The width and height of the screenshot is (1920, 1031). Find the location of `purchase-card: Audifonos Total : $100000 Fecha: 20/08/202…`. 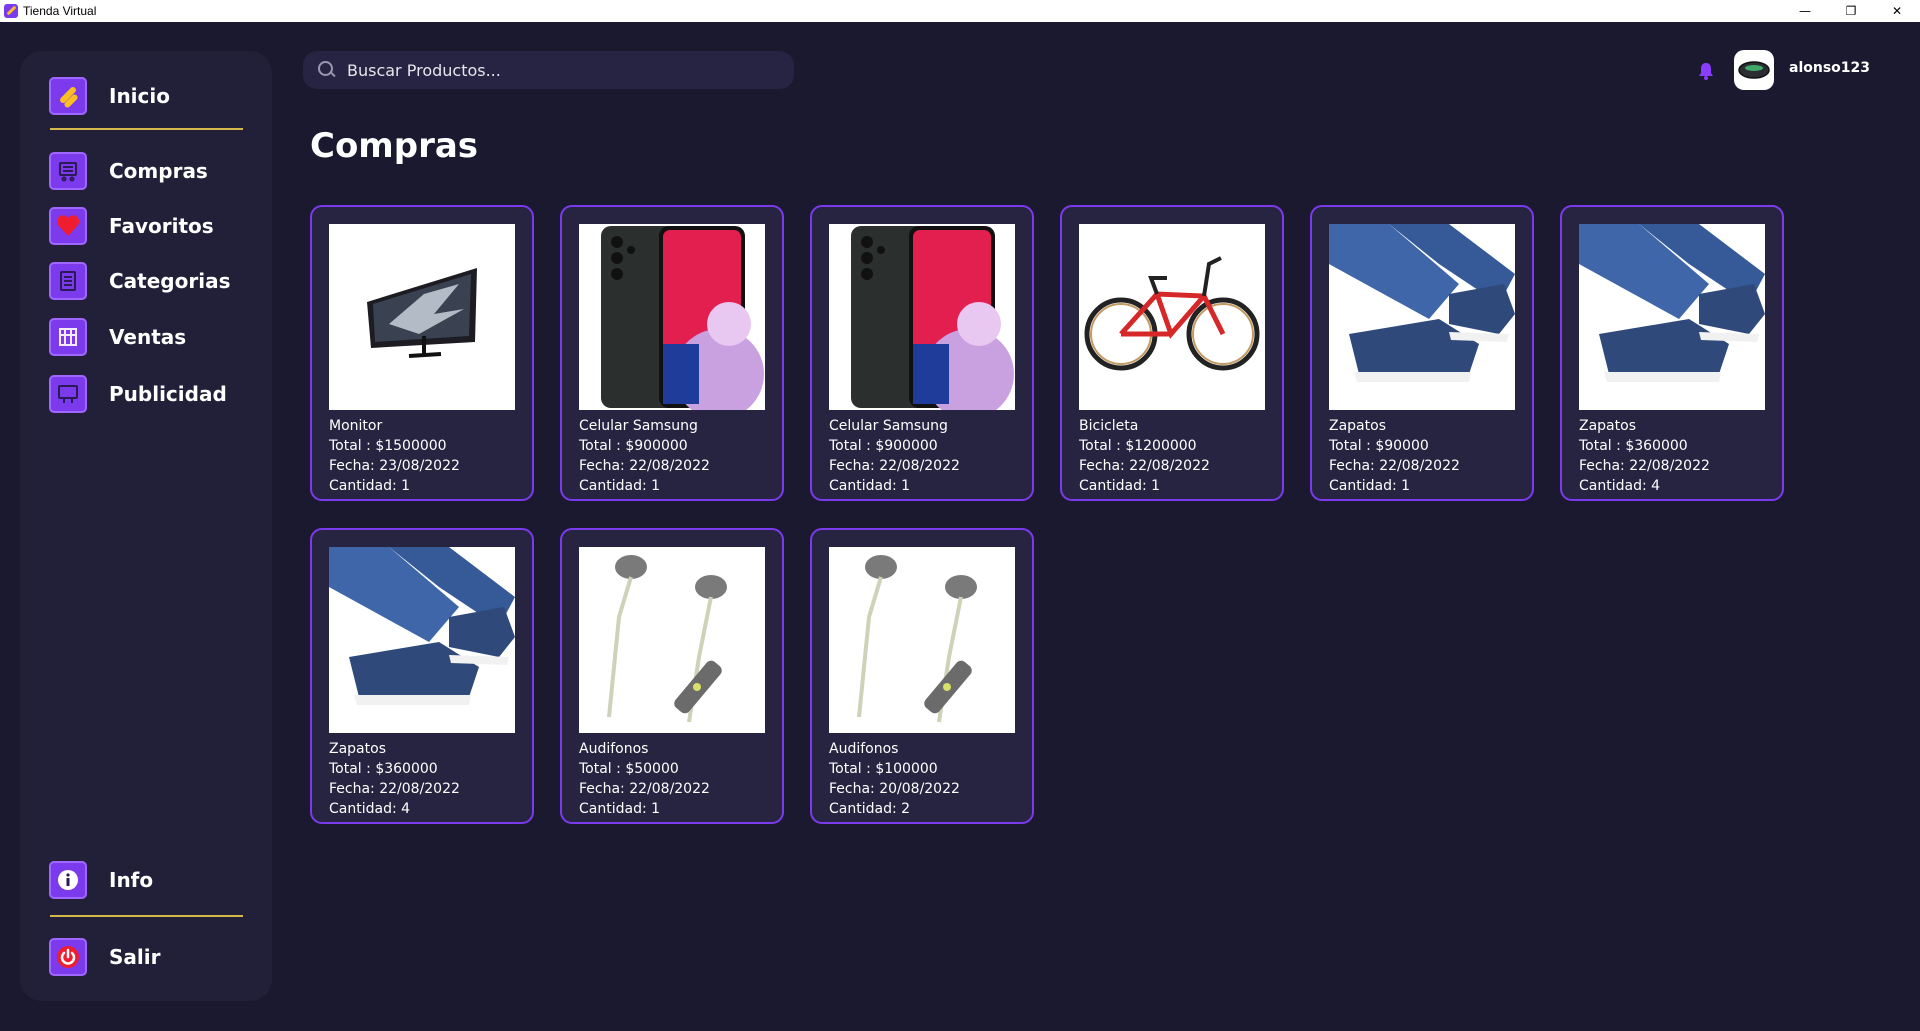

purchase-card: Audifonos Total : $100000 Fecha: 20/08/202… is located at coordinates (922, 676).